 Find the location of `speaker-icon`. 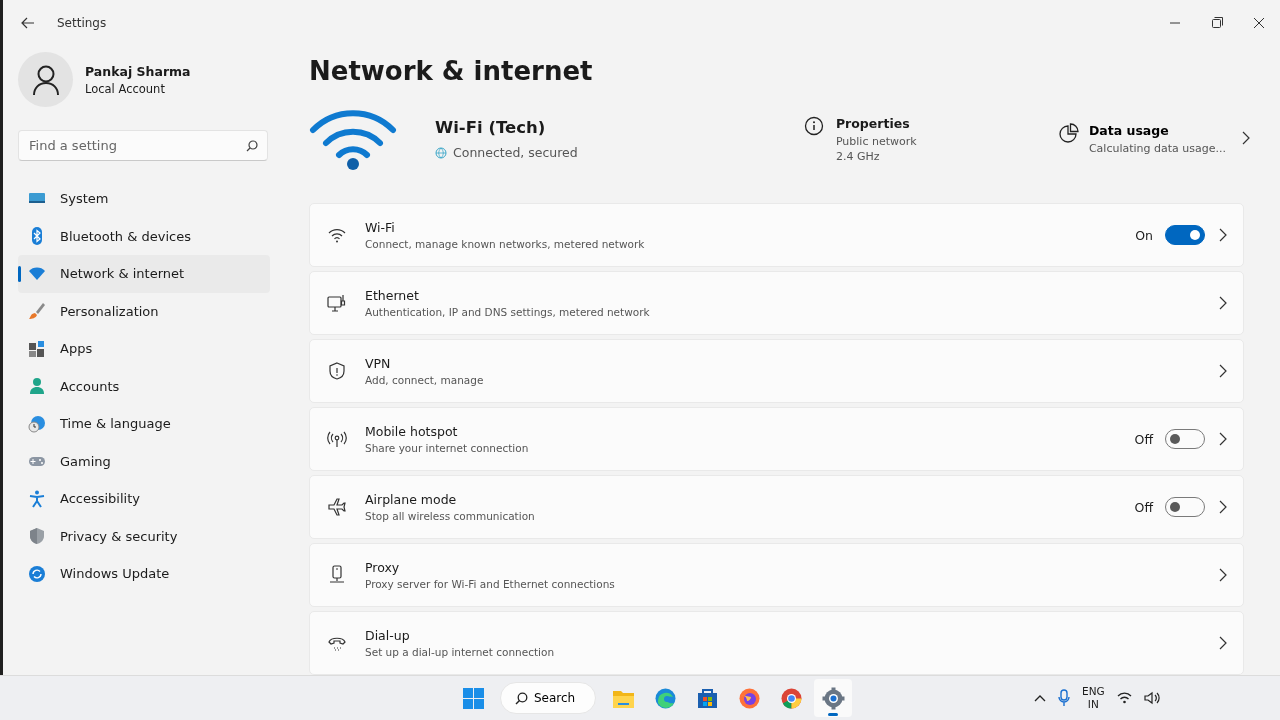

speaker-icon is located at coordinates (1151, 698).